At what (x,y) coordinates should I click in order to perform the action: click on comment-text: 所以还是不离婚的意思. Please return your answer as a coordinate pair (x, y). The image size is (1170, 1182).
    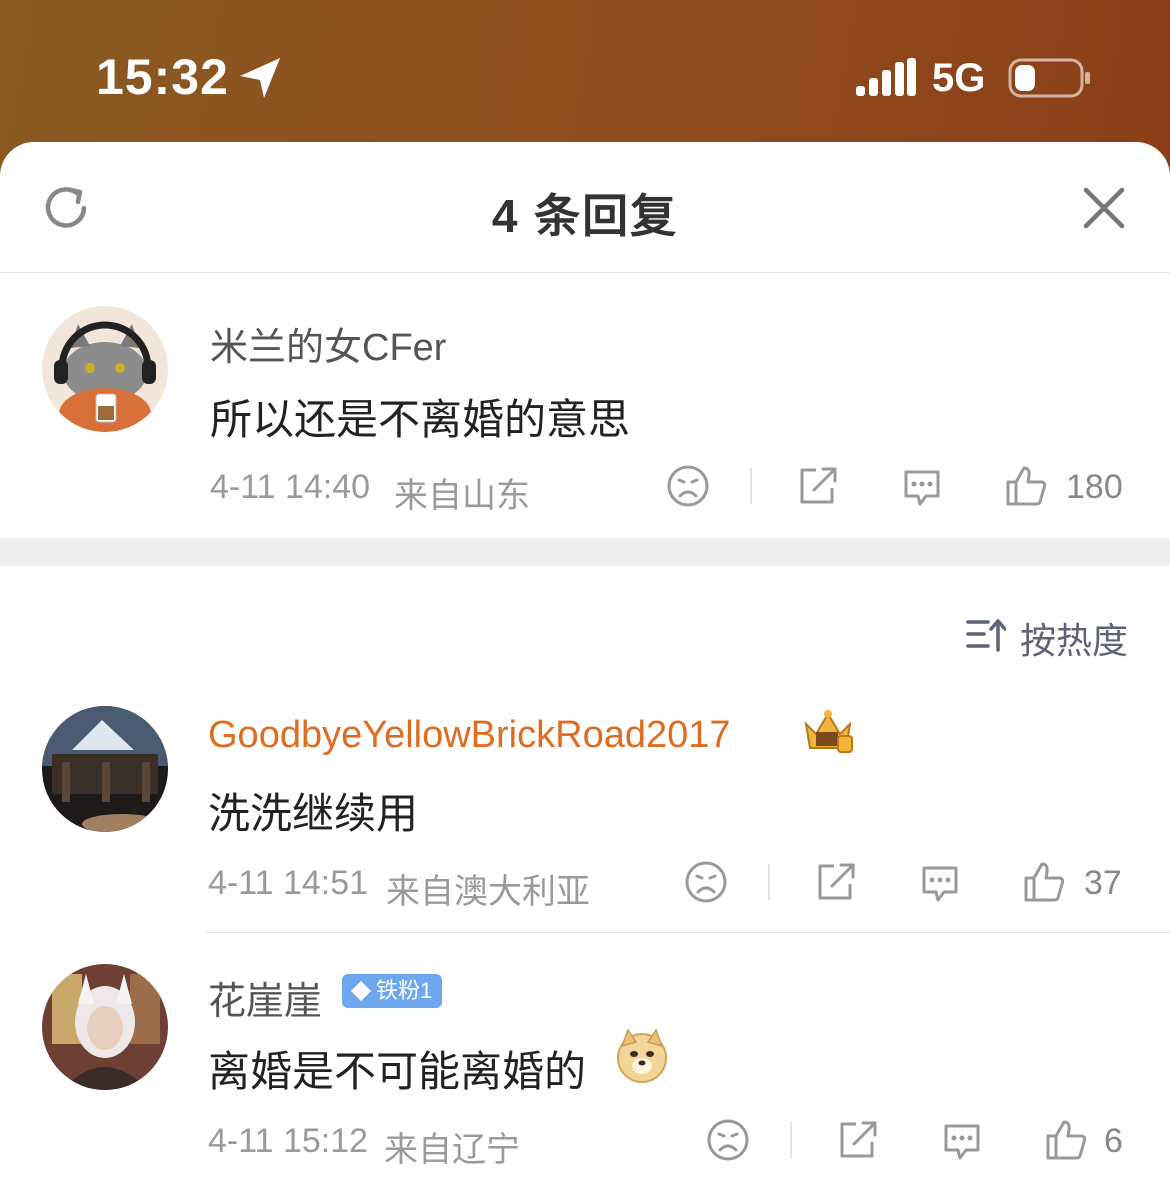
    Looking at the image, I should click on (420, 419).